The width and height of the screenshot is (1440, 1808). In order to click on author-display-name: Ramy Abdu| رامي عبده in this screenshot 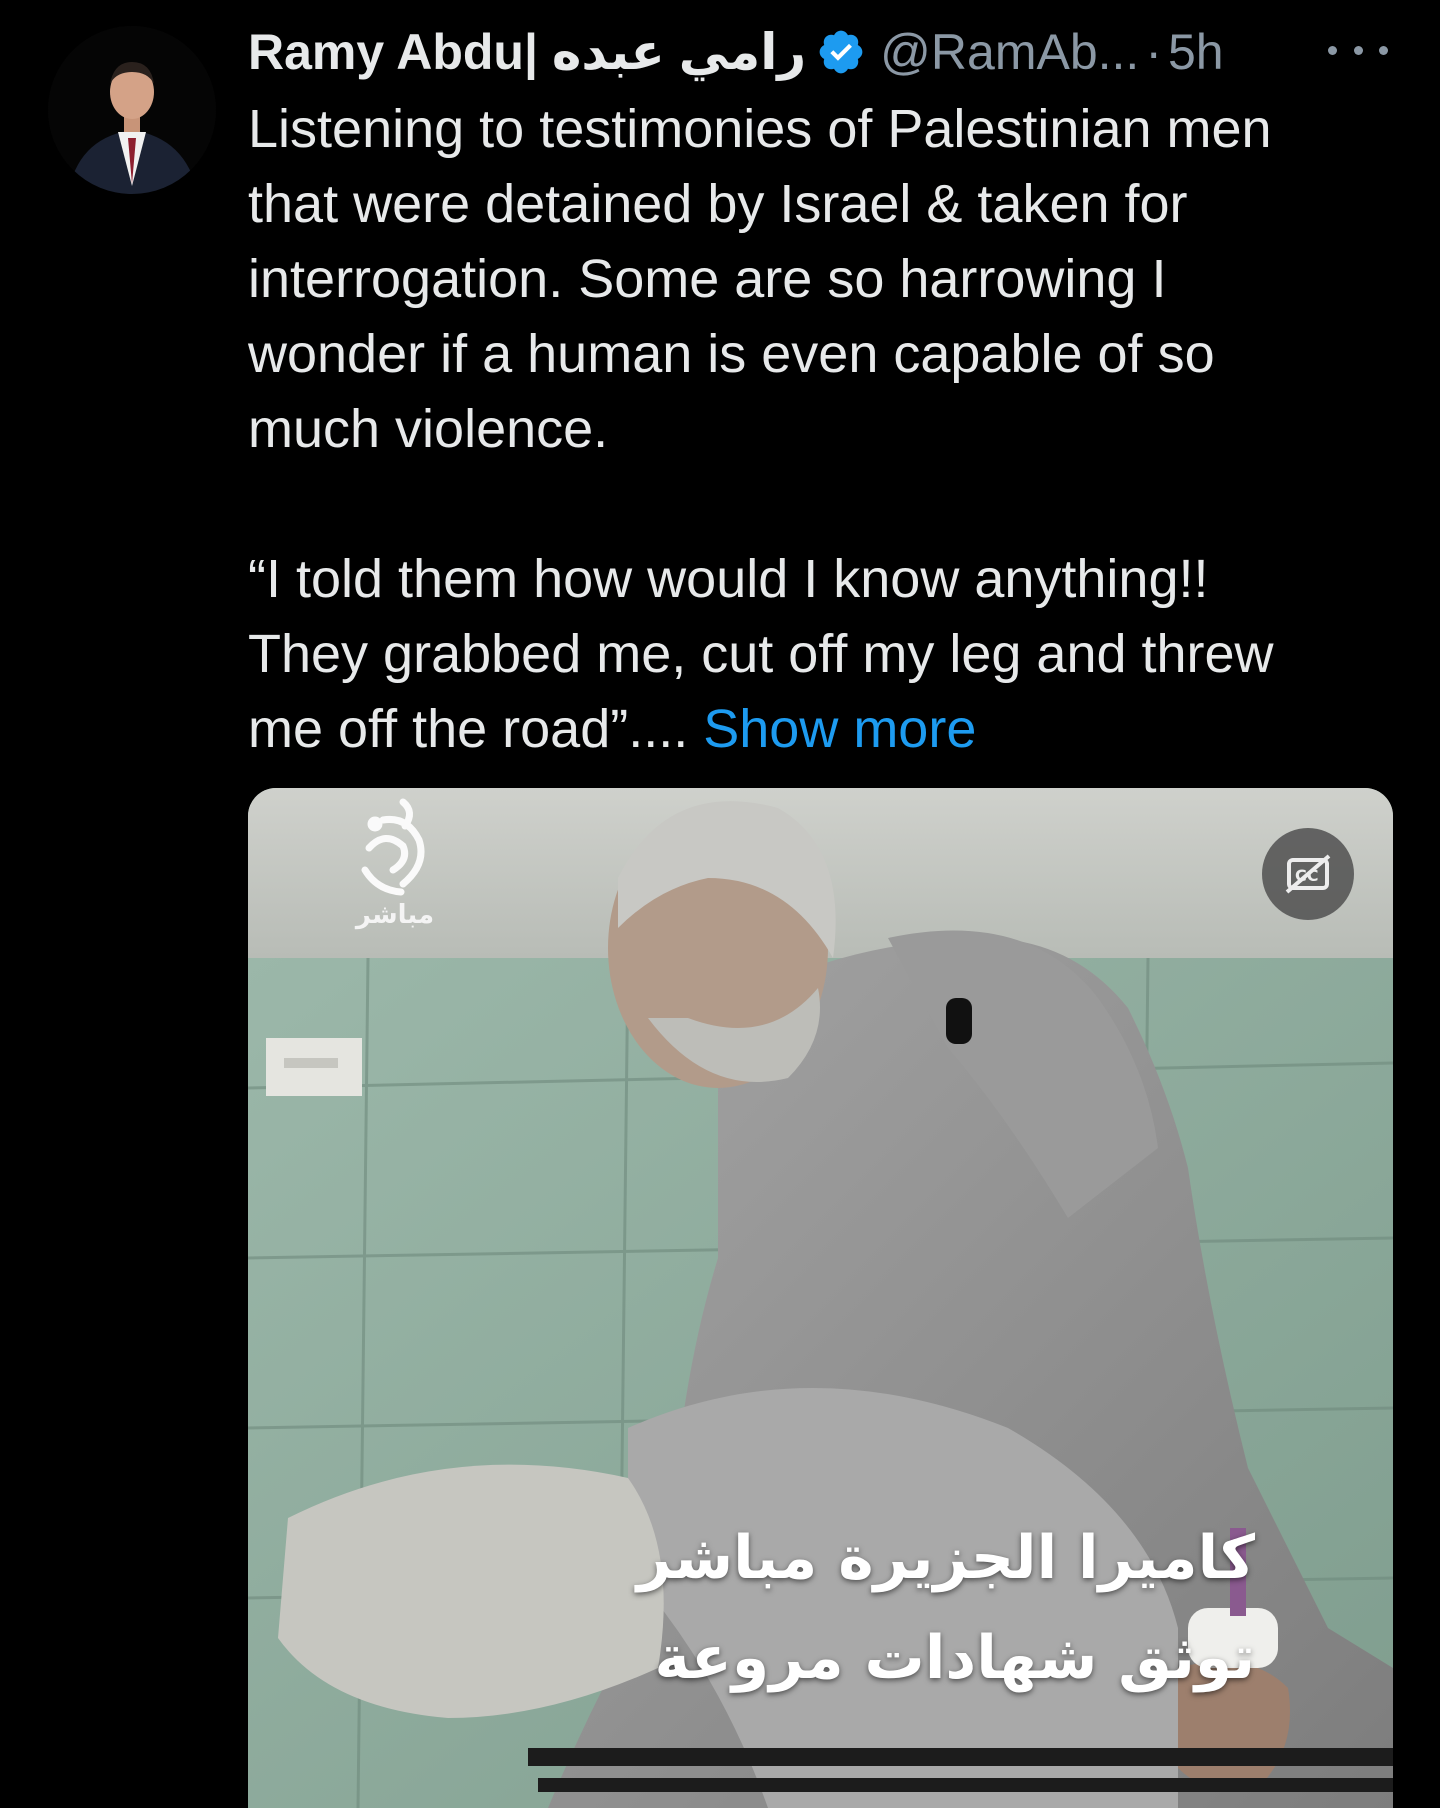, I will do `click(527, 52)`.